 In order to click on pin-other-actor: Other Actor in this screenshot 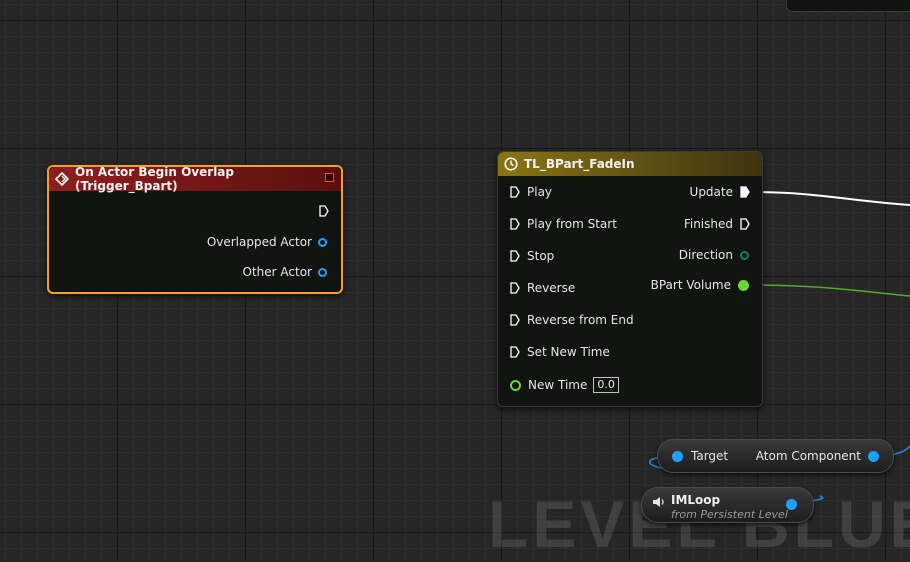, I will do `click(285, 272)`.